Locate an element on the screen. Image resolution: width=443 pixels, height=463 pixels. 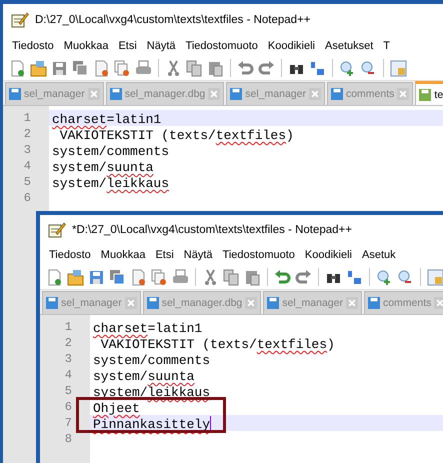
file-tab: te is located at coordinates (429, 93).